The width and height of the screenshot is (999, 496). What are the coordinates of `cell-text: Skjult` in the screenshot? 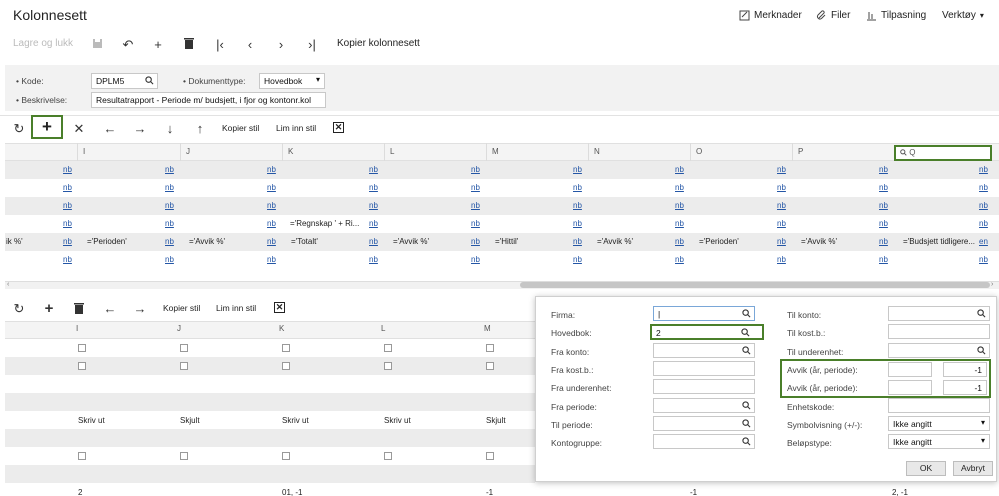 It's located at (190, 420).